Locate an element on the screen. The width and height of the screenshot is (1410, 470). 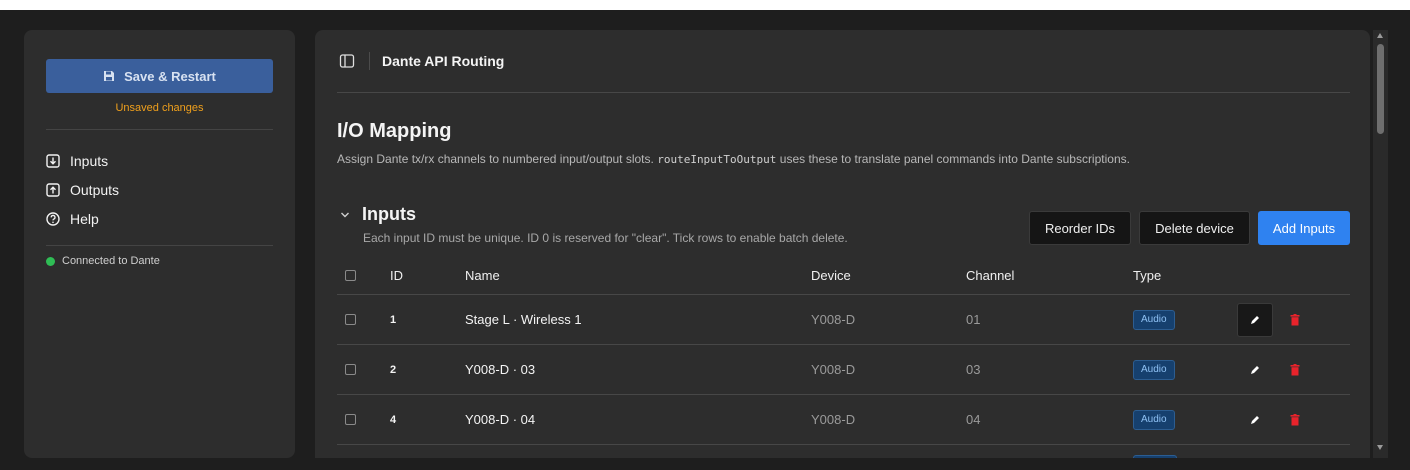
row-channel: 03 is located at coordinates (973, 369).